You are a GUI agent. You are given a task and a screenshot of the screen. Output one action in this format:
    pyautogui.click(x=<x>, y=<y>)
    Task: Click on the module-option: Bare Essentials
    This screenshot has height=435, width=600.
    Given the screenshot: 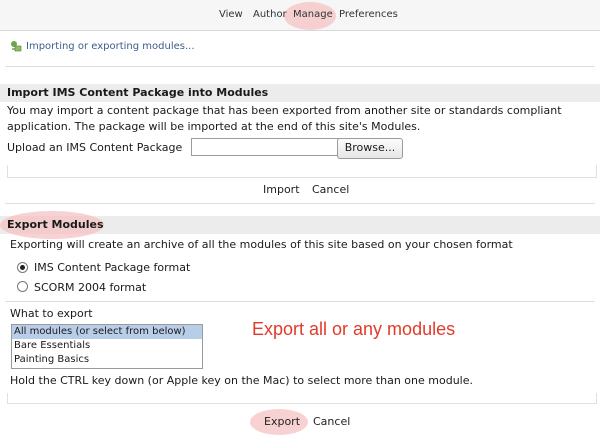 What is the action you would take?
    pyautogui.click(x=107, y=346)
    